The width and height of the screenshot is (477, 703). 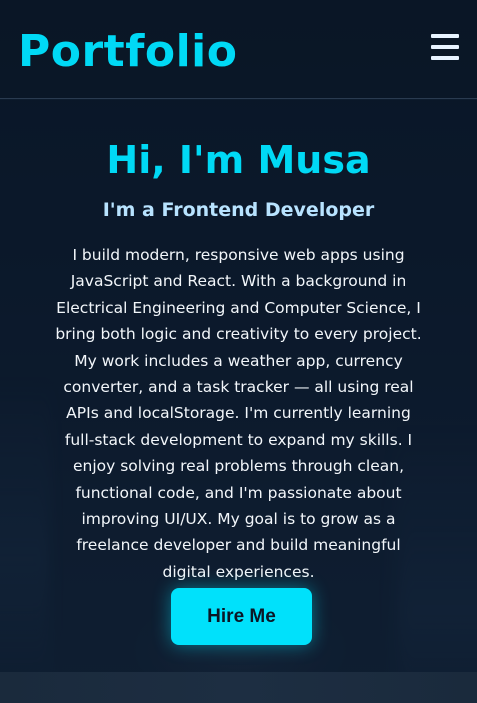 What do you see at coordinates (238, 210) in the screenshot?
I see `hero-subtitle: I'm a Frontend Developer` at bounding box center [238, 210].